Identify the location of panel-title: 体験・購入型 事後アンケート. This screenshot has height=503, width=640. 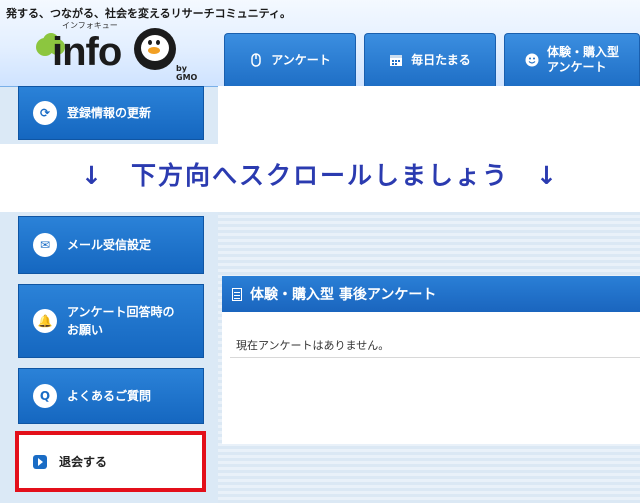
(343, 295).